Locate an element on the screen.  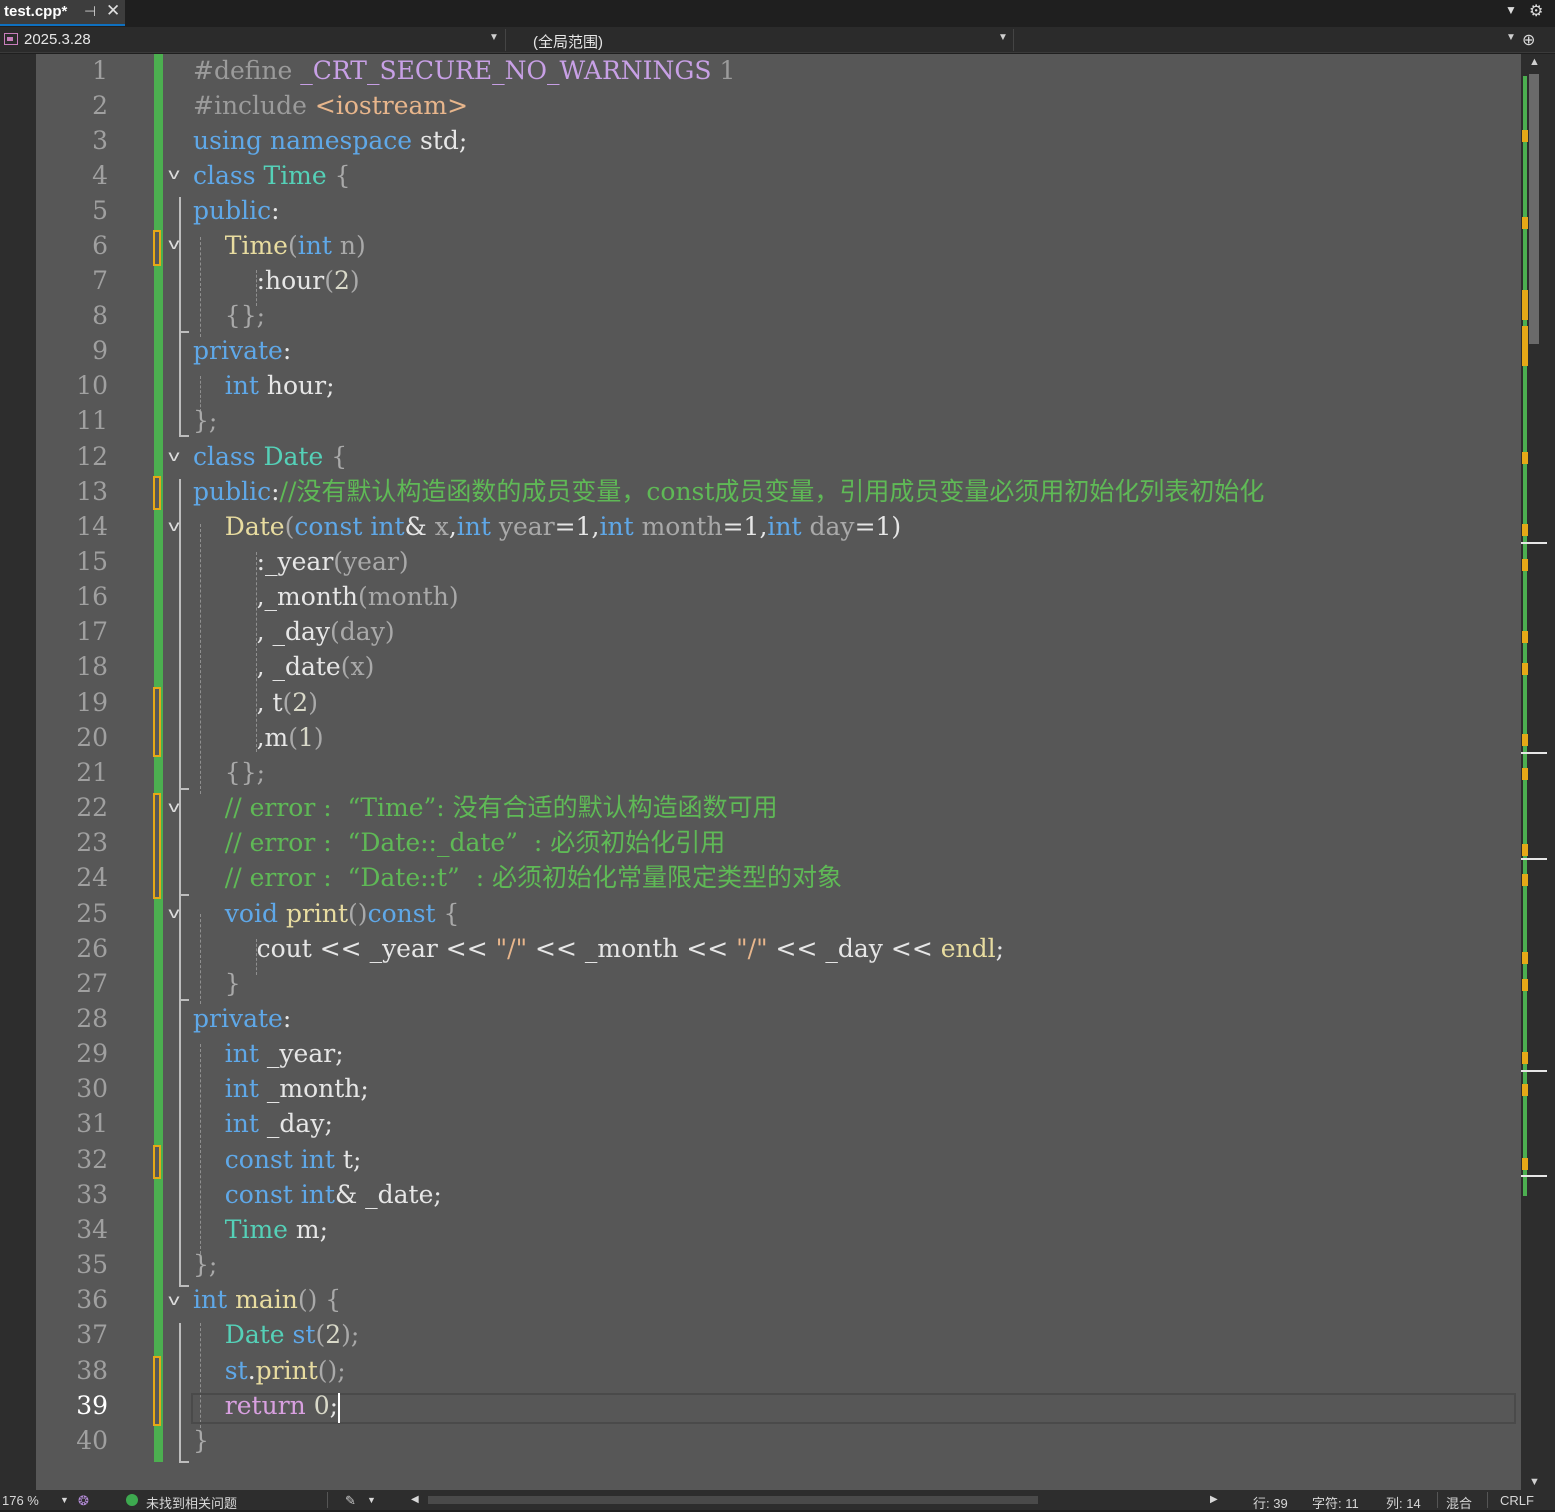
member-dropdown: ▼ is located at coordinates (1267, 40).